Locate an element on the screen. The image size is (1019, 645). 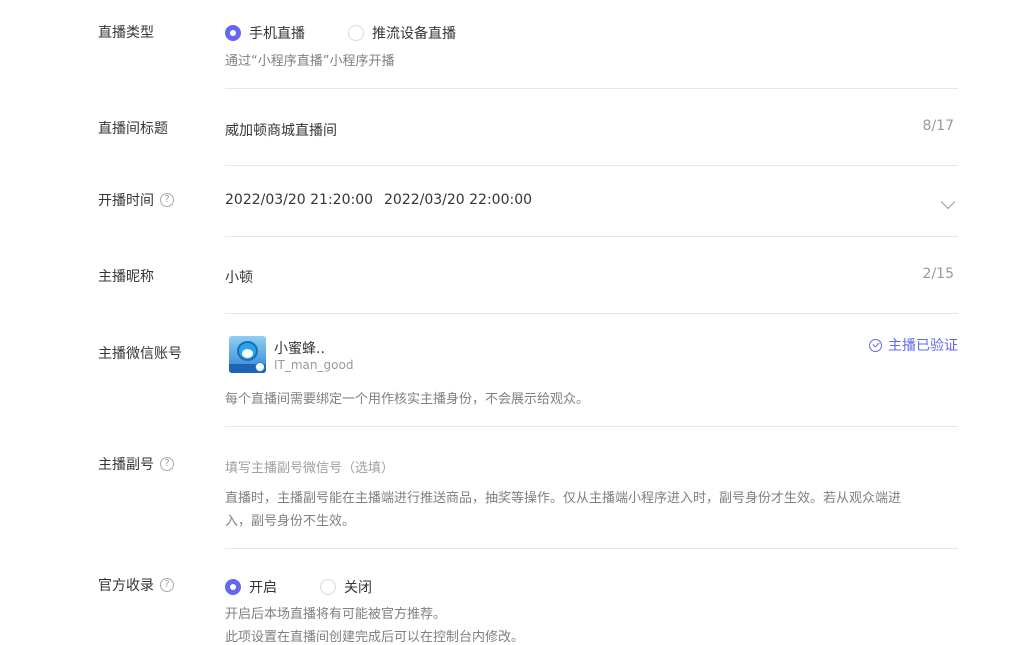
wechat-name: 小蜜蜂.. is located at coordinates (299, 349).